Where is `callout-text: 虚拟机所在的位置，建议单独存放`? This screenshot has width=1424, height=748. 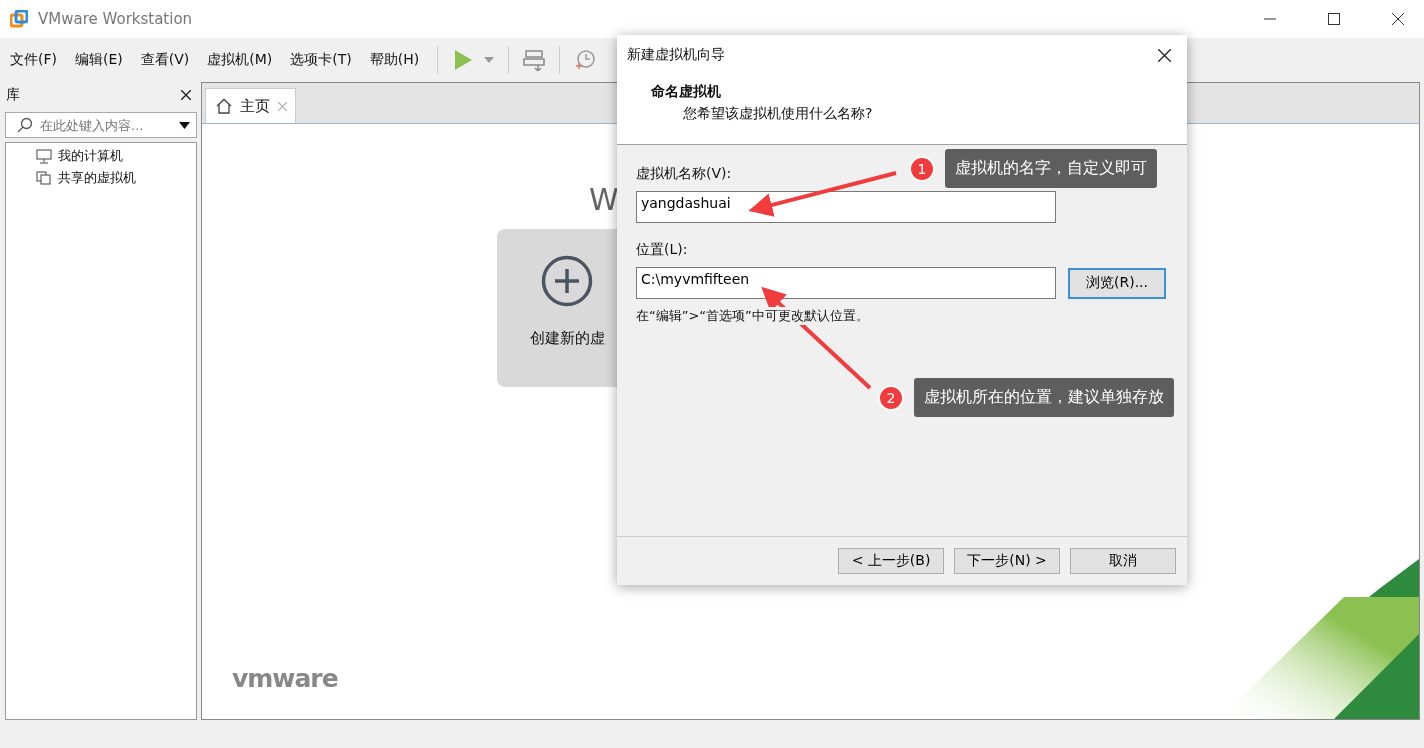 callout-text: 虚拟机所在的位置，建议单独存放 is located at coordinates (1044, 397).